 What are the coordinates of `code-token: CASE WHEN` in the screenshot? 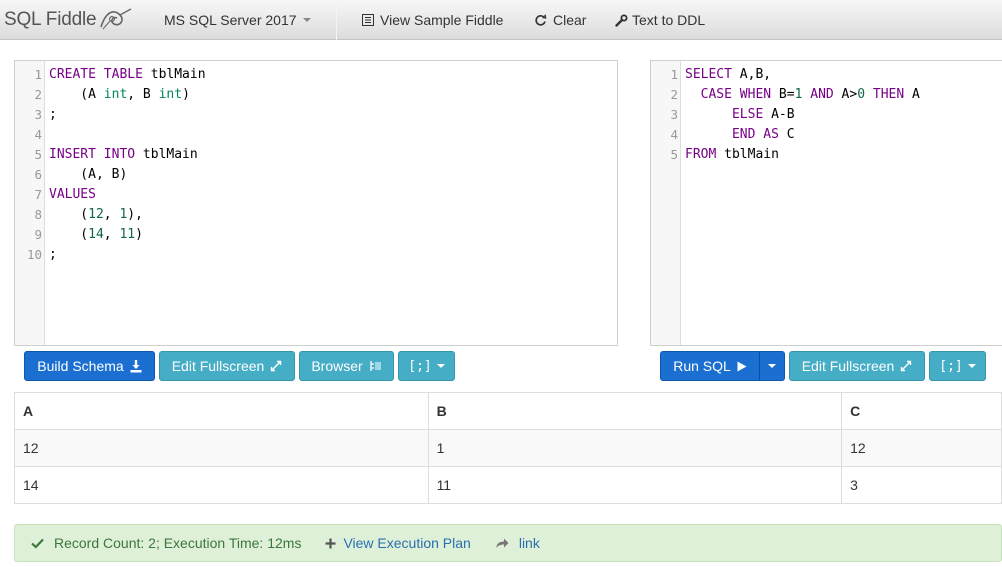 It's located at (736, 94).